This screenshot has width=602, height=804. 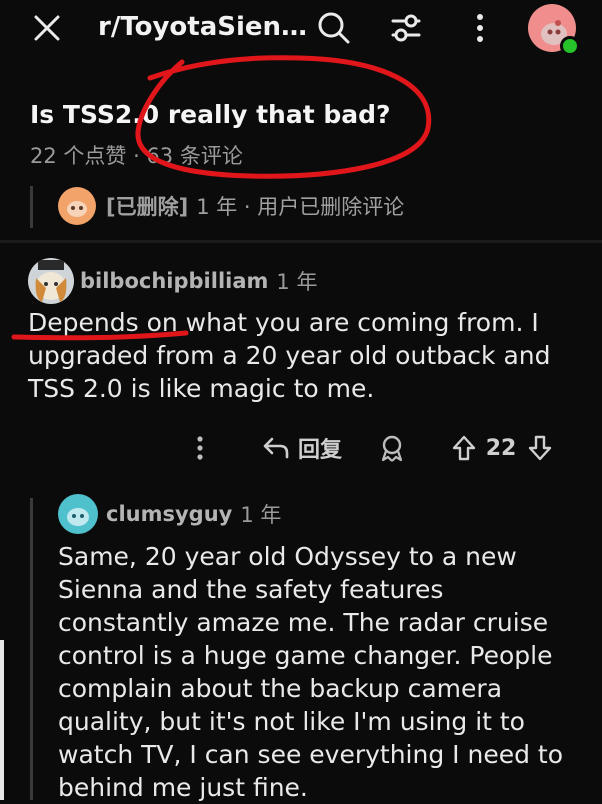 I want to click on reply-icon, so click(x=276, y=448).